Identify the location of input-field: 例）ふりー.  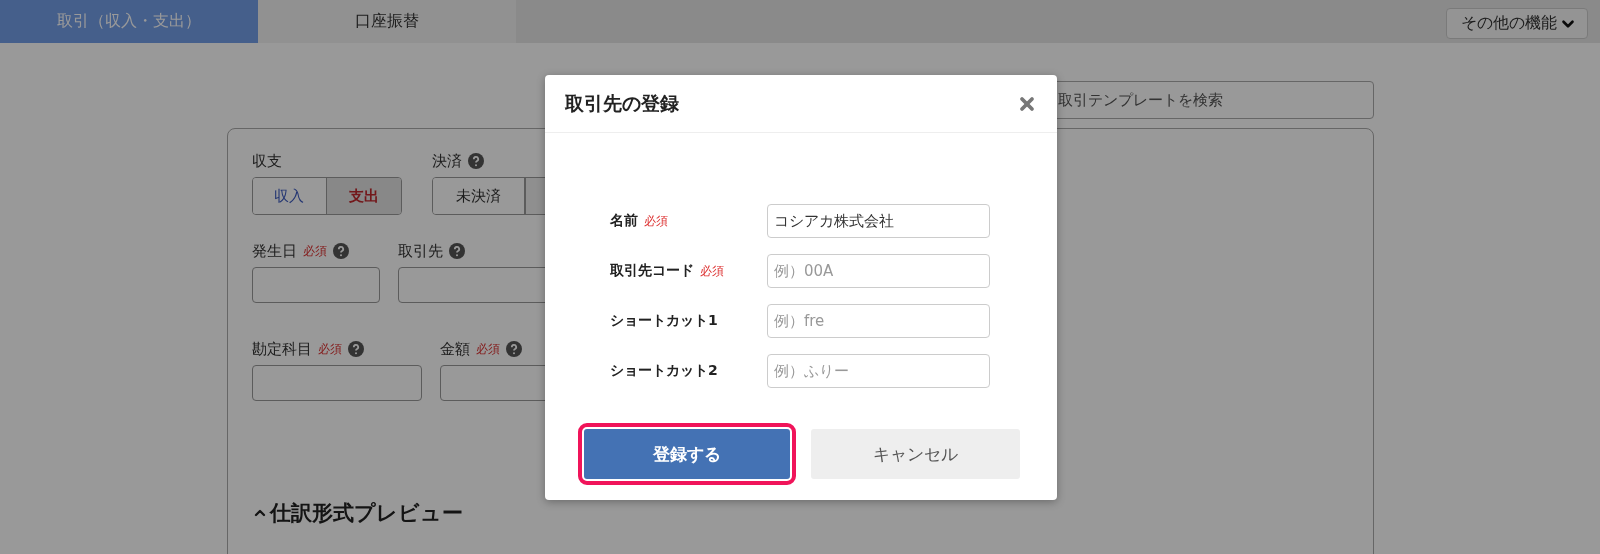
(878, 371).